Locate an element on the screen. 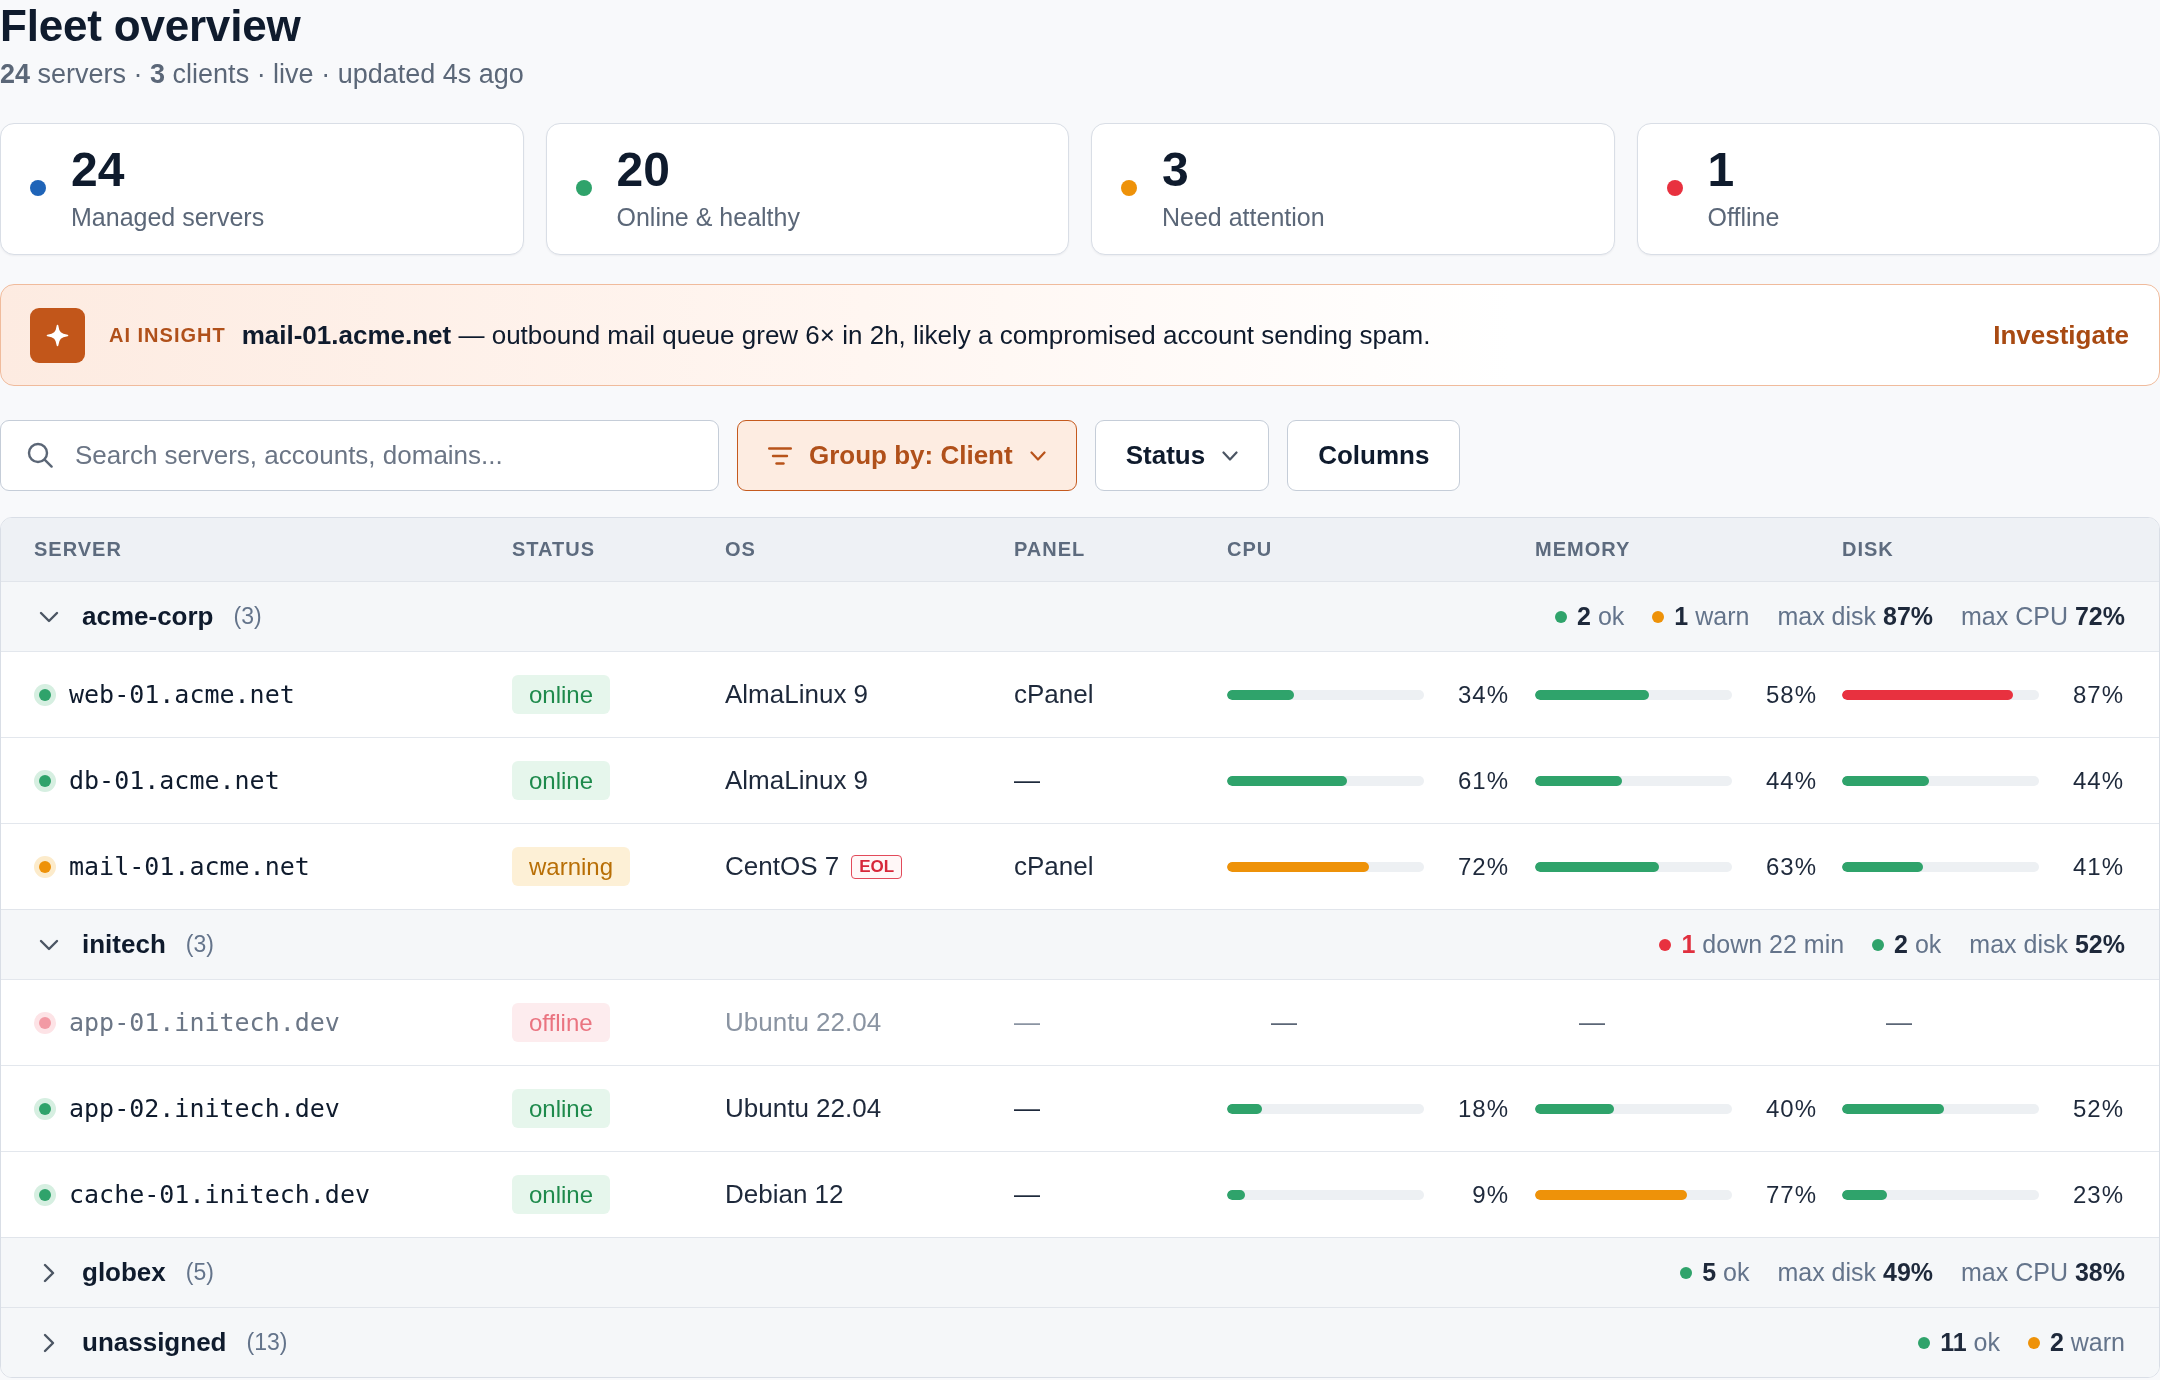  column-header: DISK is located at coordinates (1868, 549).